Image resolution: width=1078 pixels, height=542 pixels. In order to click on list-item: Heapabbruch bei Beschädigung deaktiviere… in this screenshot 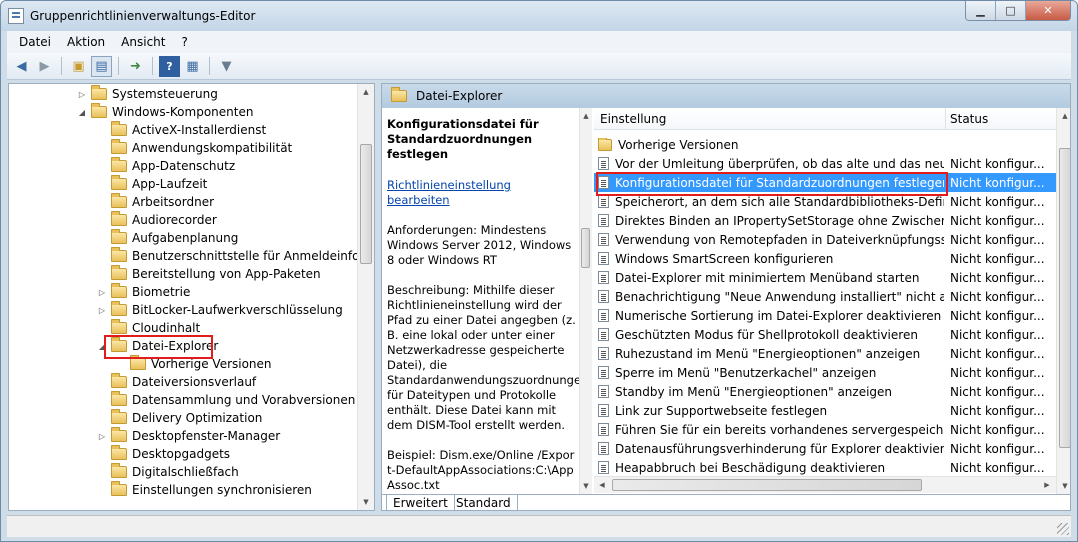, I will do `click(825, 467)`.